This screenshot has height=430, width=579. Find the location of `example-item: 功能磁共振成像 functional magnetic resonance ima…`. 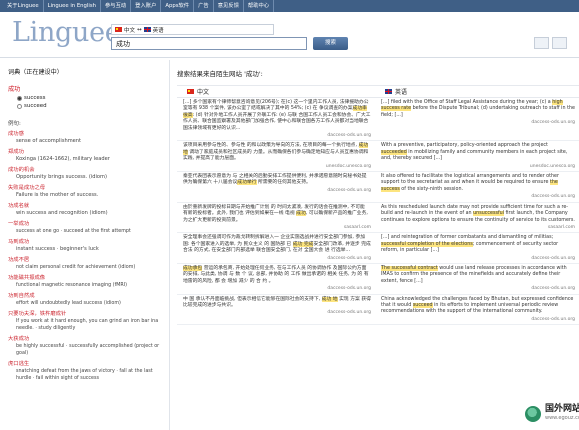

example-item: 功能磁共振成像 functional magnetic resonance ima… is located at coordinates (88, 282).